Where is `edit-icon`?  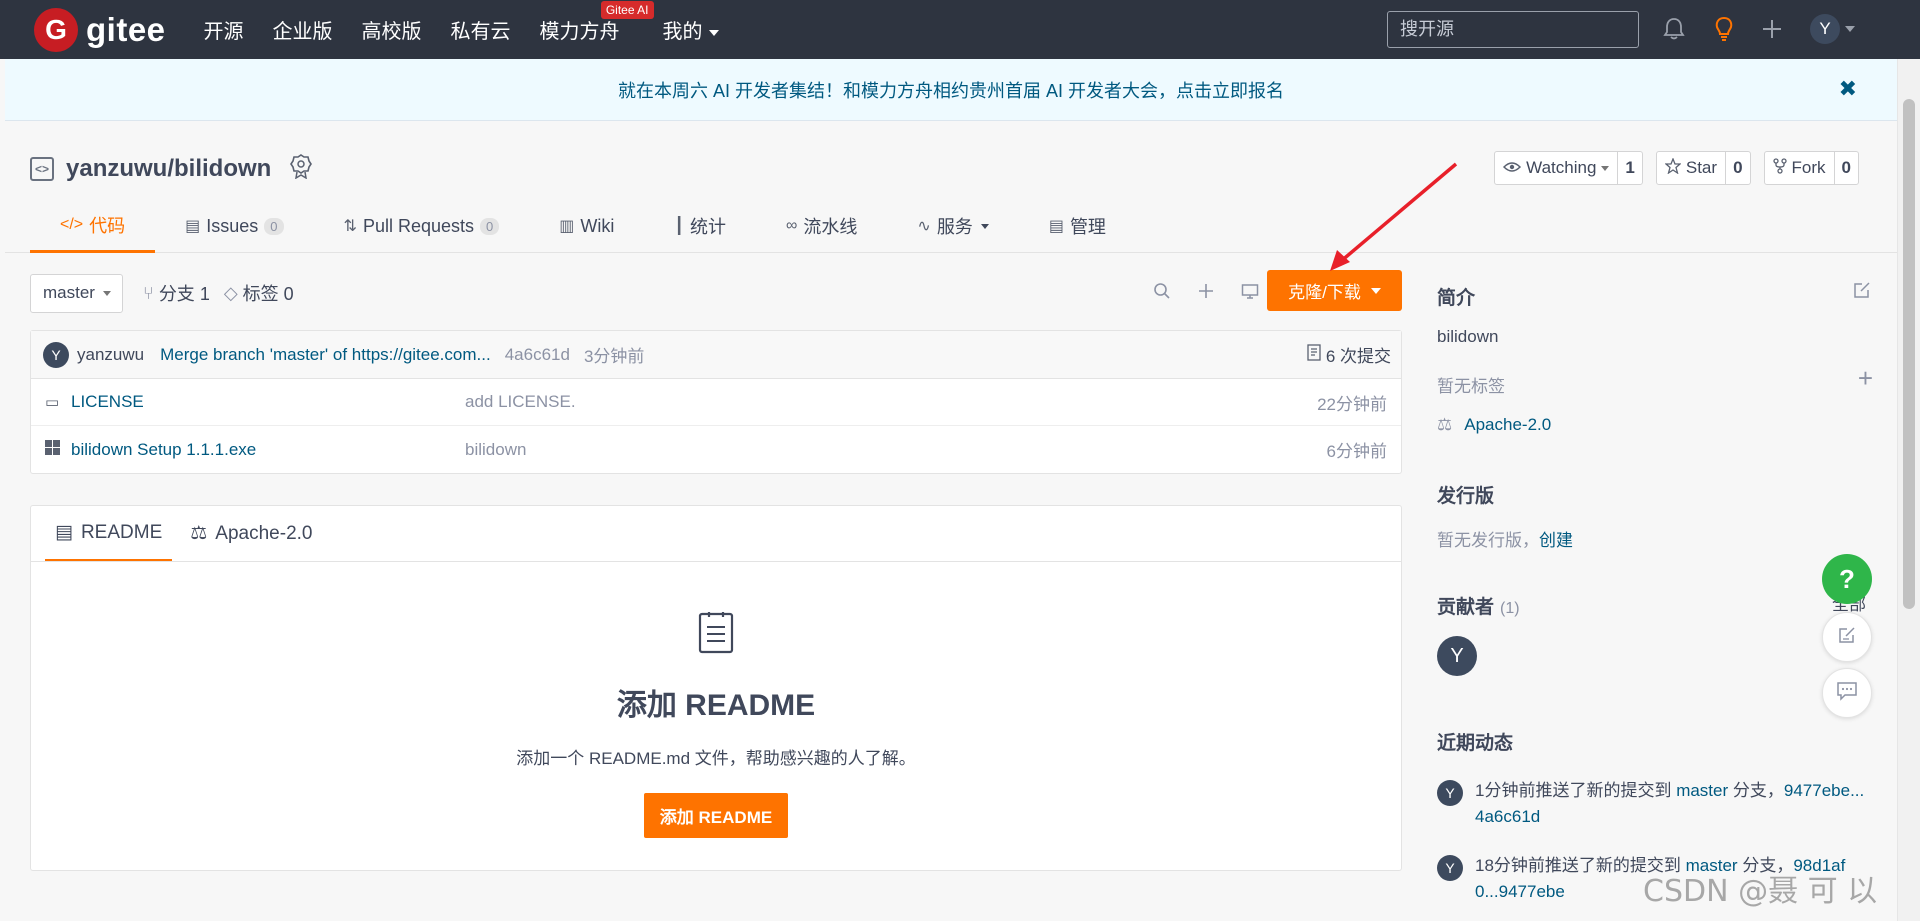 edit-icon is located at coordinates (1862, 292).